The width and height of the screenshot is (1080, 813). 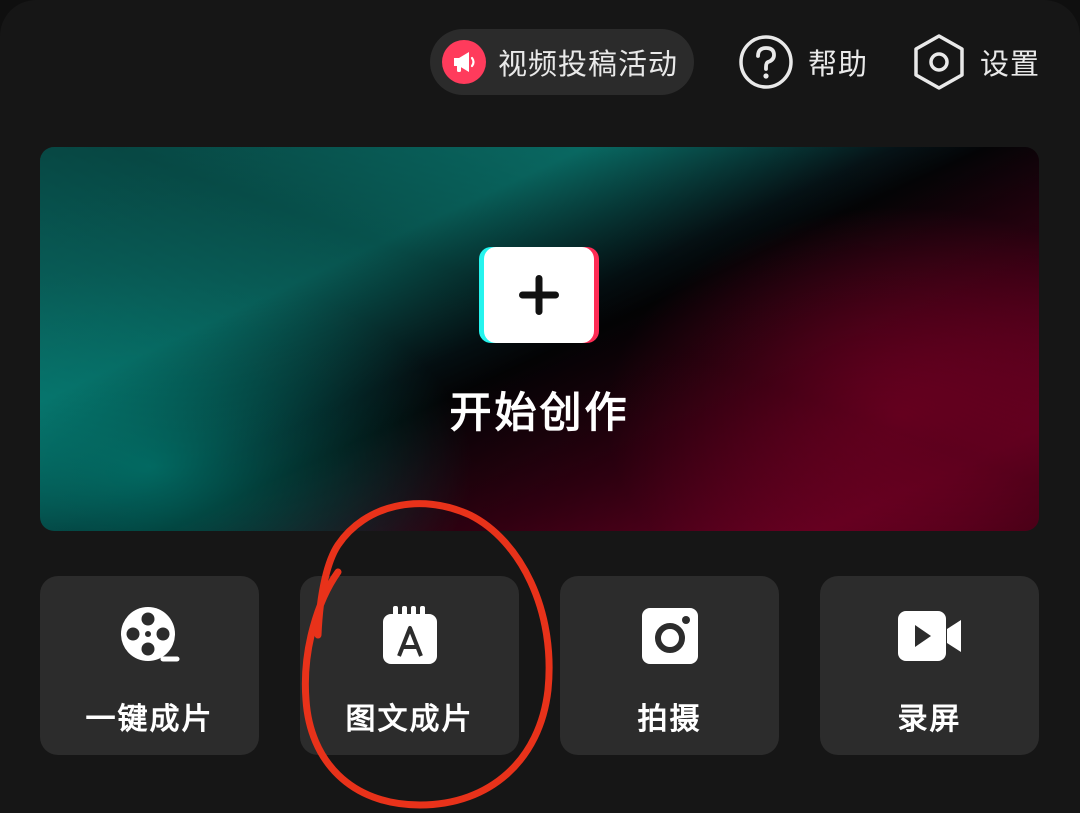 What do you see at coordinates (670, 636) in the screenshot?
I see `camera-icon` at bounding box center [670, 636].